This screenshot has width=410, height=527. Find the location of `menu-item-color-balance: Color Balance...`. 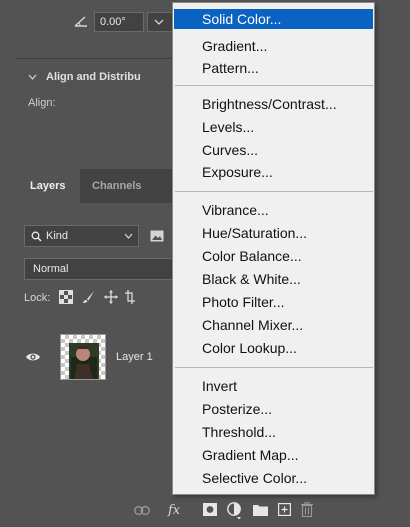

menu-item-color-balance: Color Balance... is located at coordinates (273, 256).